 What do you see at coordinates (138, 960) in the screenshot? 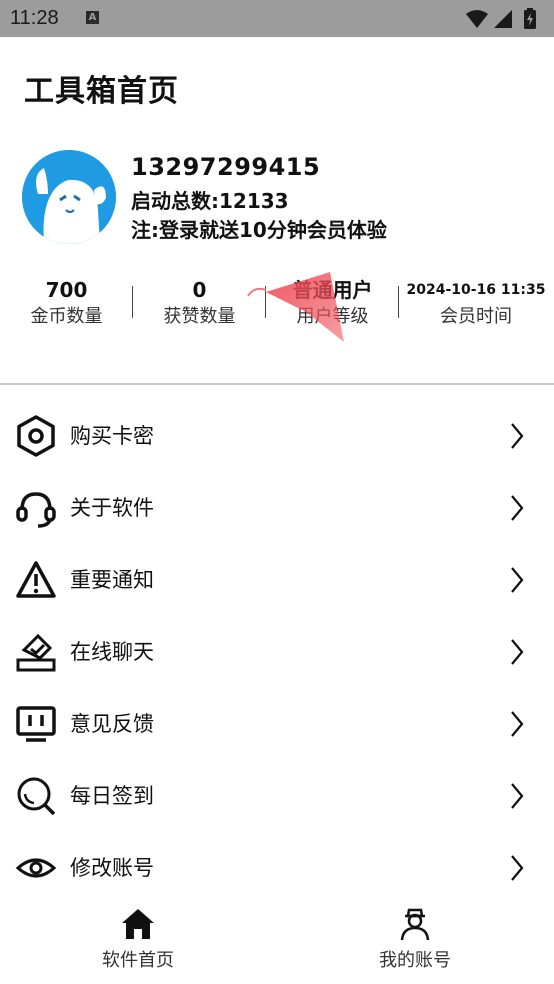
I see `tab-label: 软件首页` at bounding box center [138, 960].